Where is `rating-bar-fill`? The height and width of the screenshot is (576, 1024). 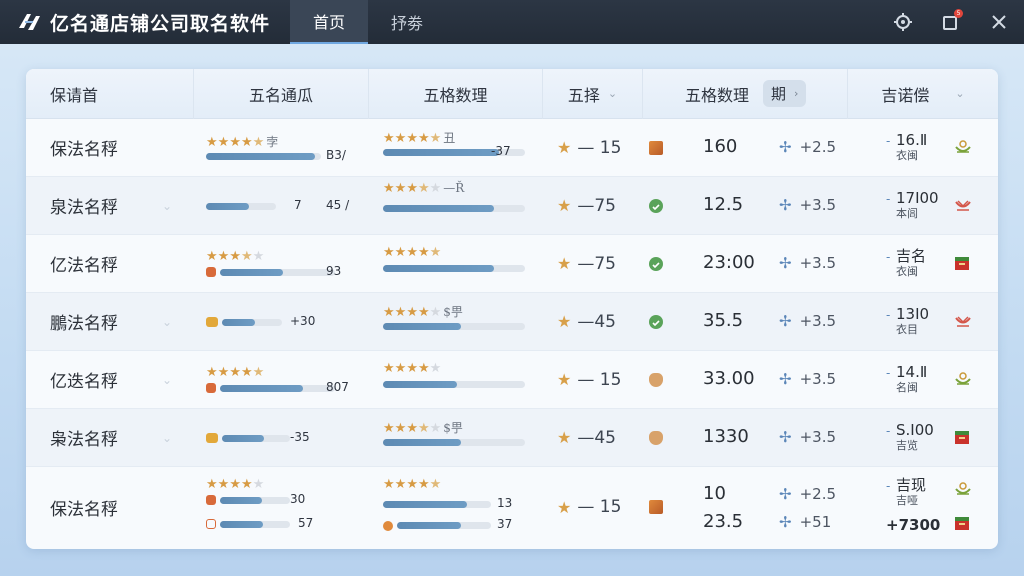 rating-bar-fill is located at coordinates (241, 500).